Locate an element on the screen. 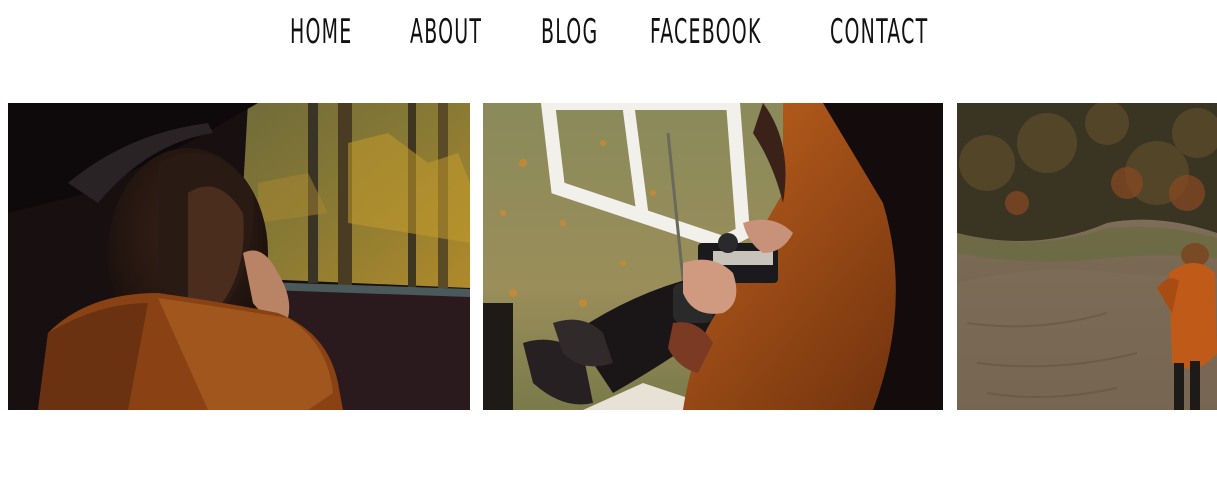 The height and width of the screenshot is (498, 1217). nav-facebook-link: FACEBOOK is located at coordinates (706, 32).